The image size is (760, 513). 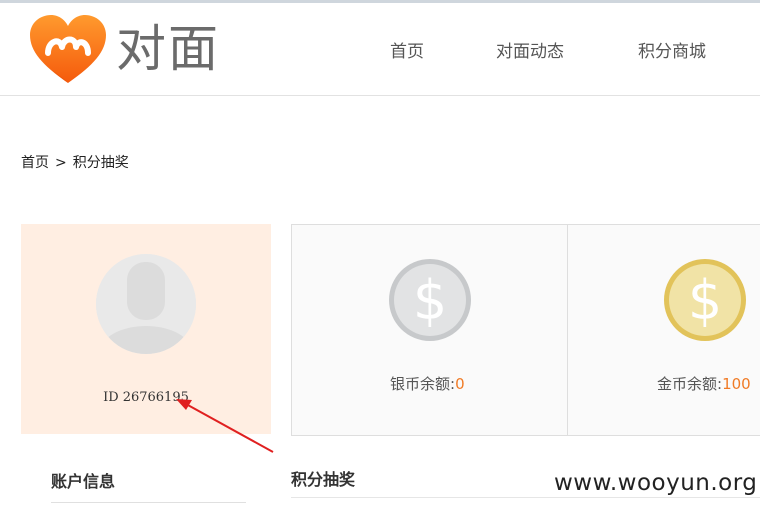 What do you see at coordinates (83, 480) in the screenshot?
I see `account-info-heading: 账户信息` at bounding box center [83, 480].